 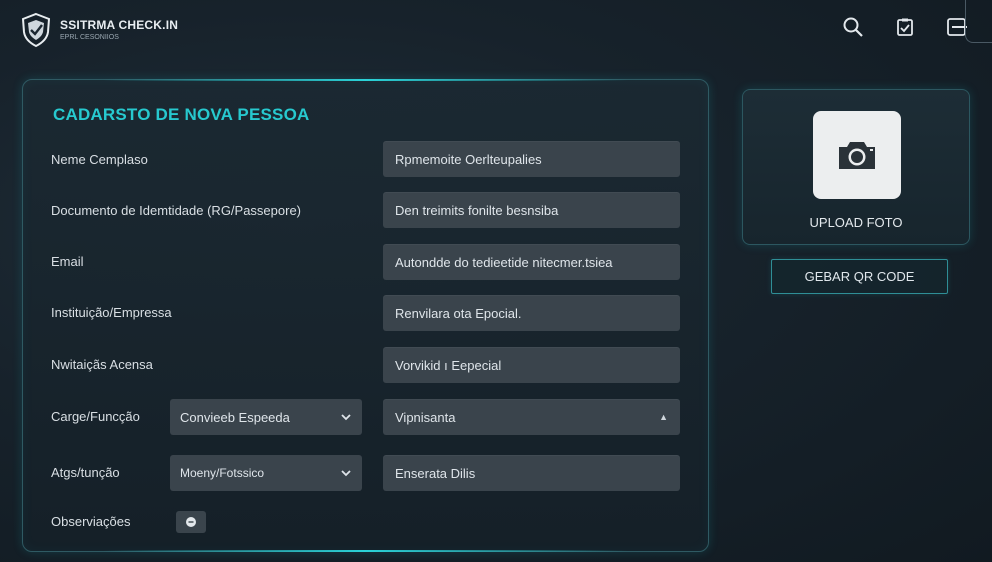 What do you see at coordinates (89, 37) in the screenshot?
I see `app-subtitle: EPRL CESONIIOS` at bounding box center [89, 37].